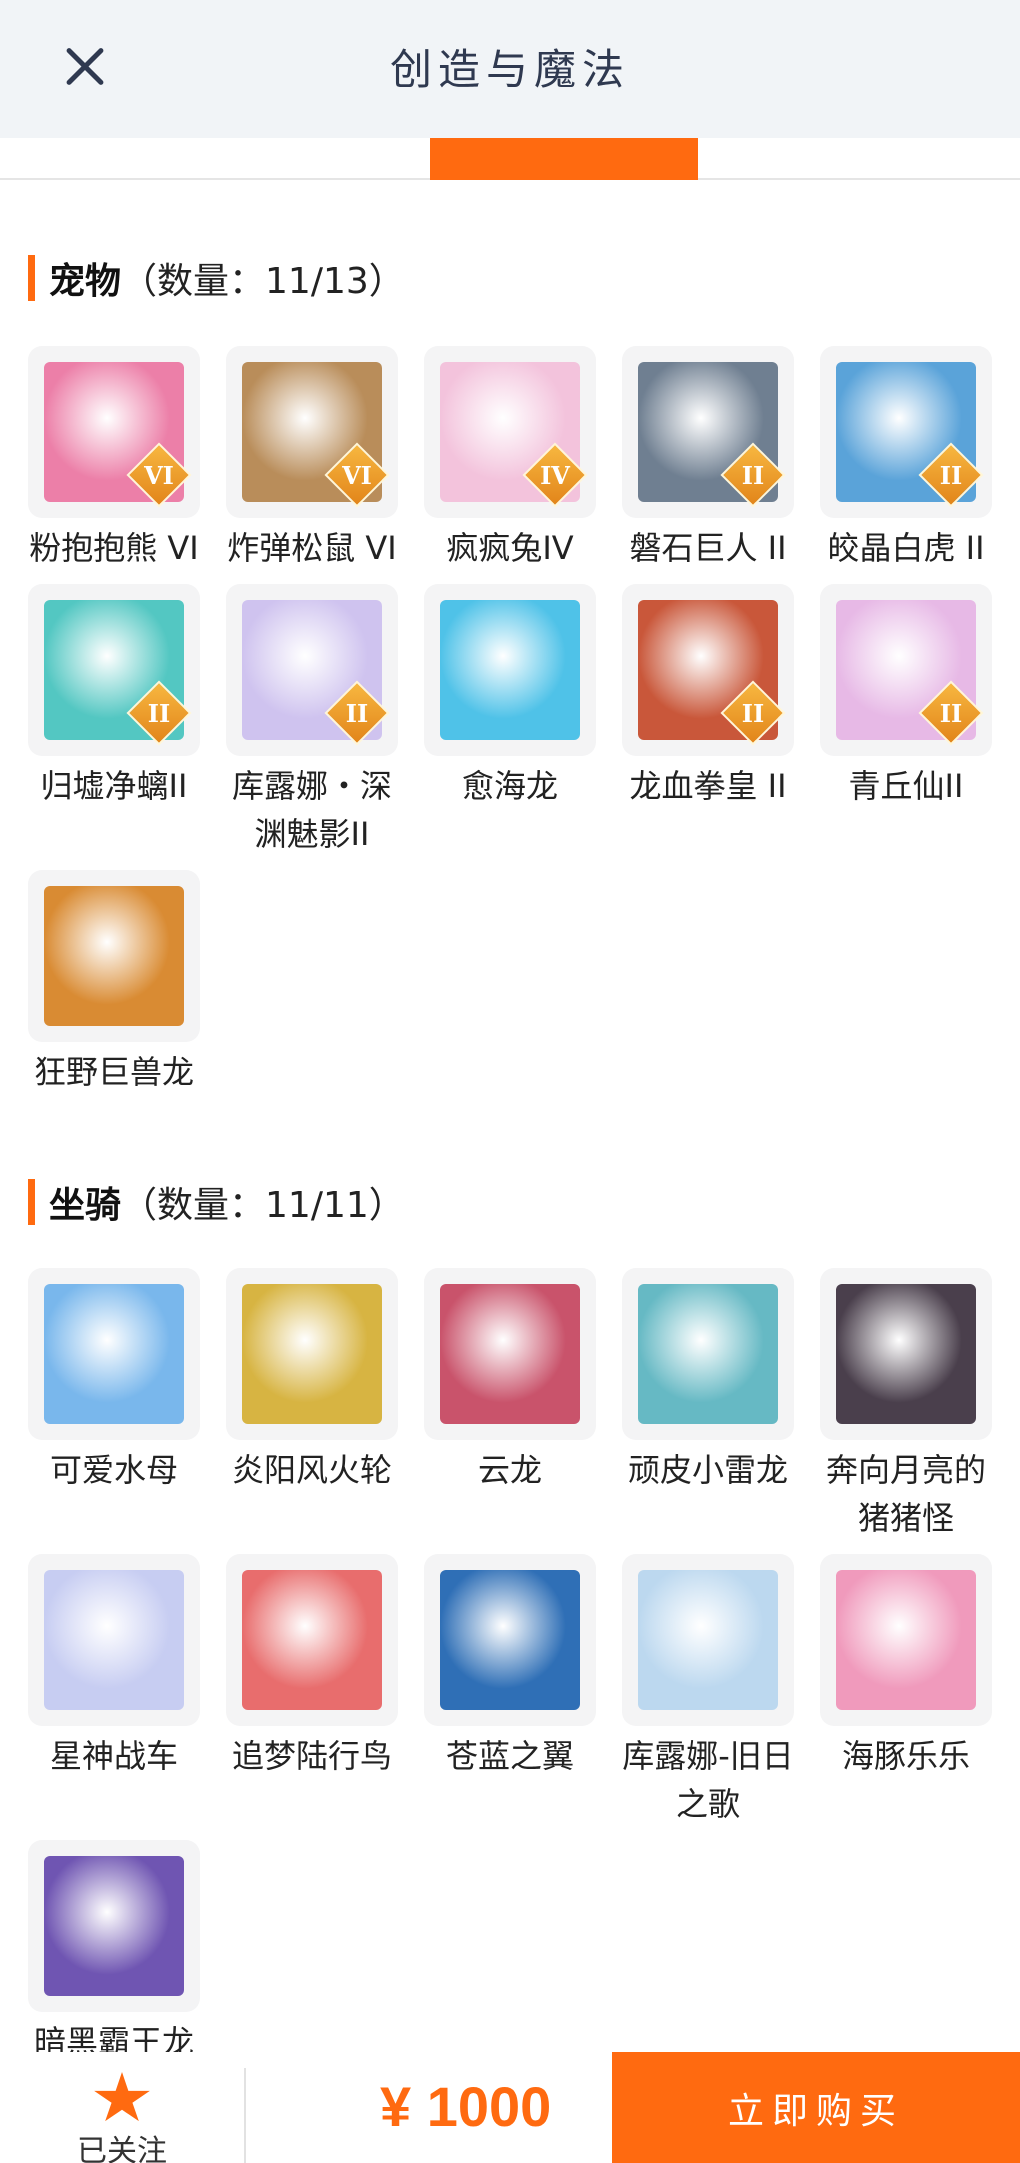 Image resolution: width=1020 pixels, height=2163 pixels. I want to click on pet-name: 归墟净螭II, so click(114, 786).